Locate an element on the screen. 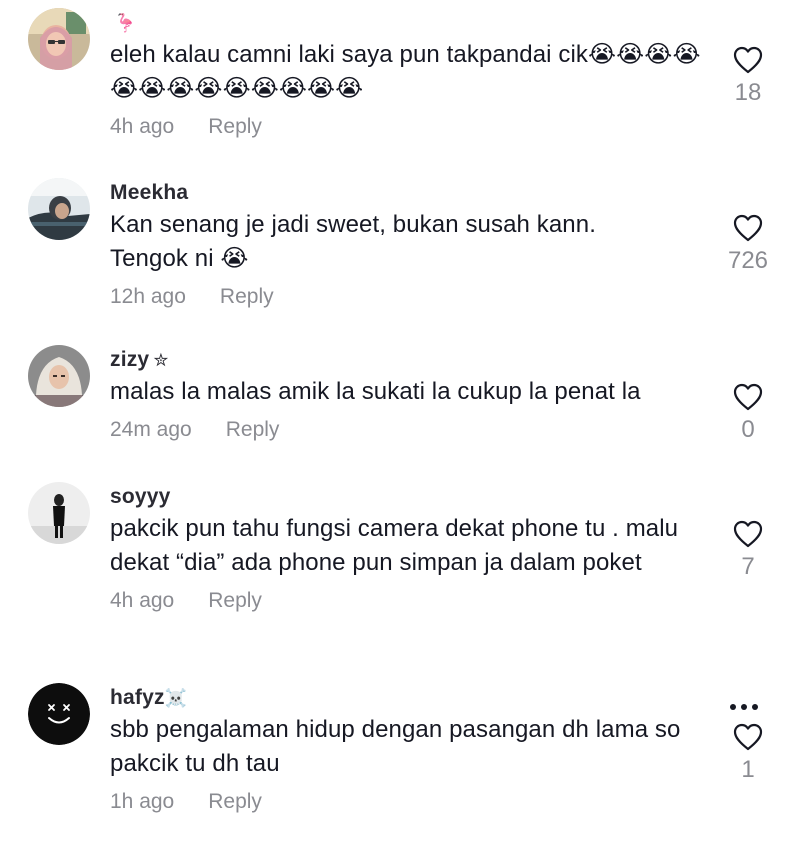 This screenshot has height=841, width=800. comment-time: 12h ago is located at coordinates (148, 296).